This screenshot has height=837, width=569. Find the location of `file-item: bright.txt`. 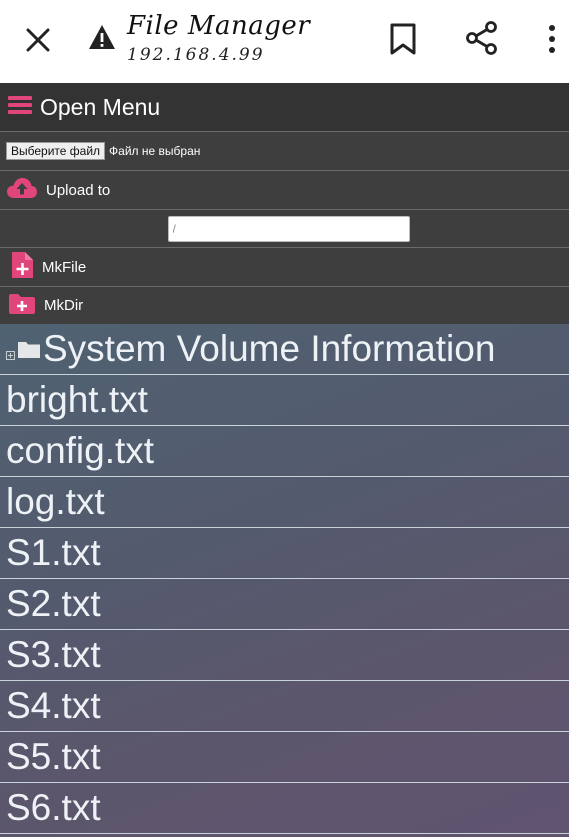

file-item: bright.txt is located at coordinates (284, 400).